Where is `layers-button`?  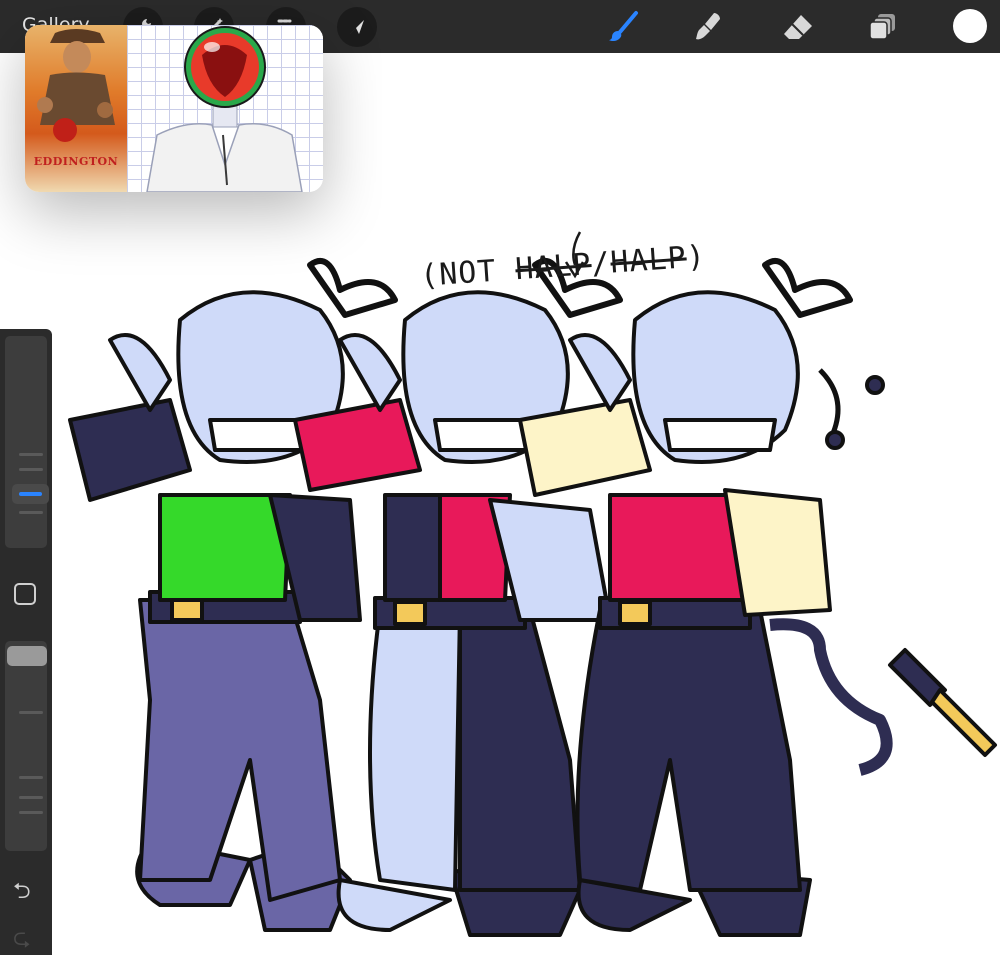
layers-button is located at coordinates (883, 27).